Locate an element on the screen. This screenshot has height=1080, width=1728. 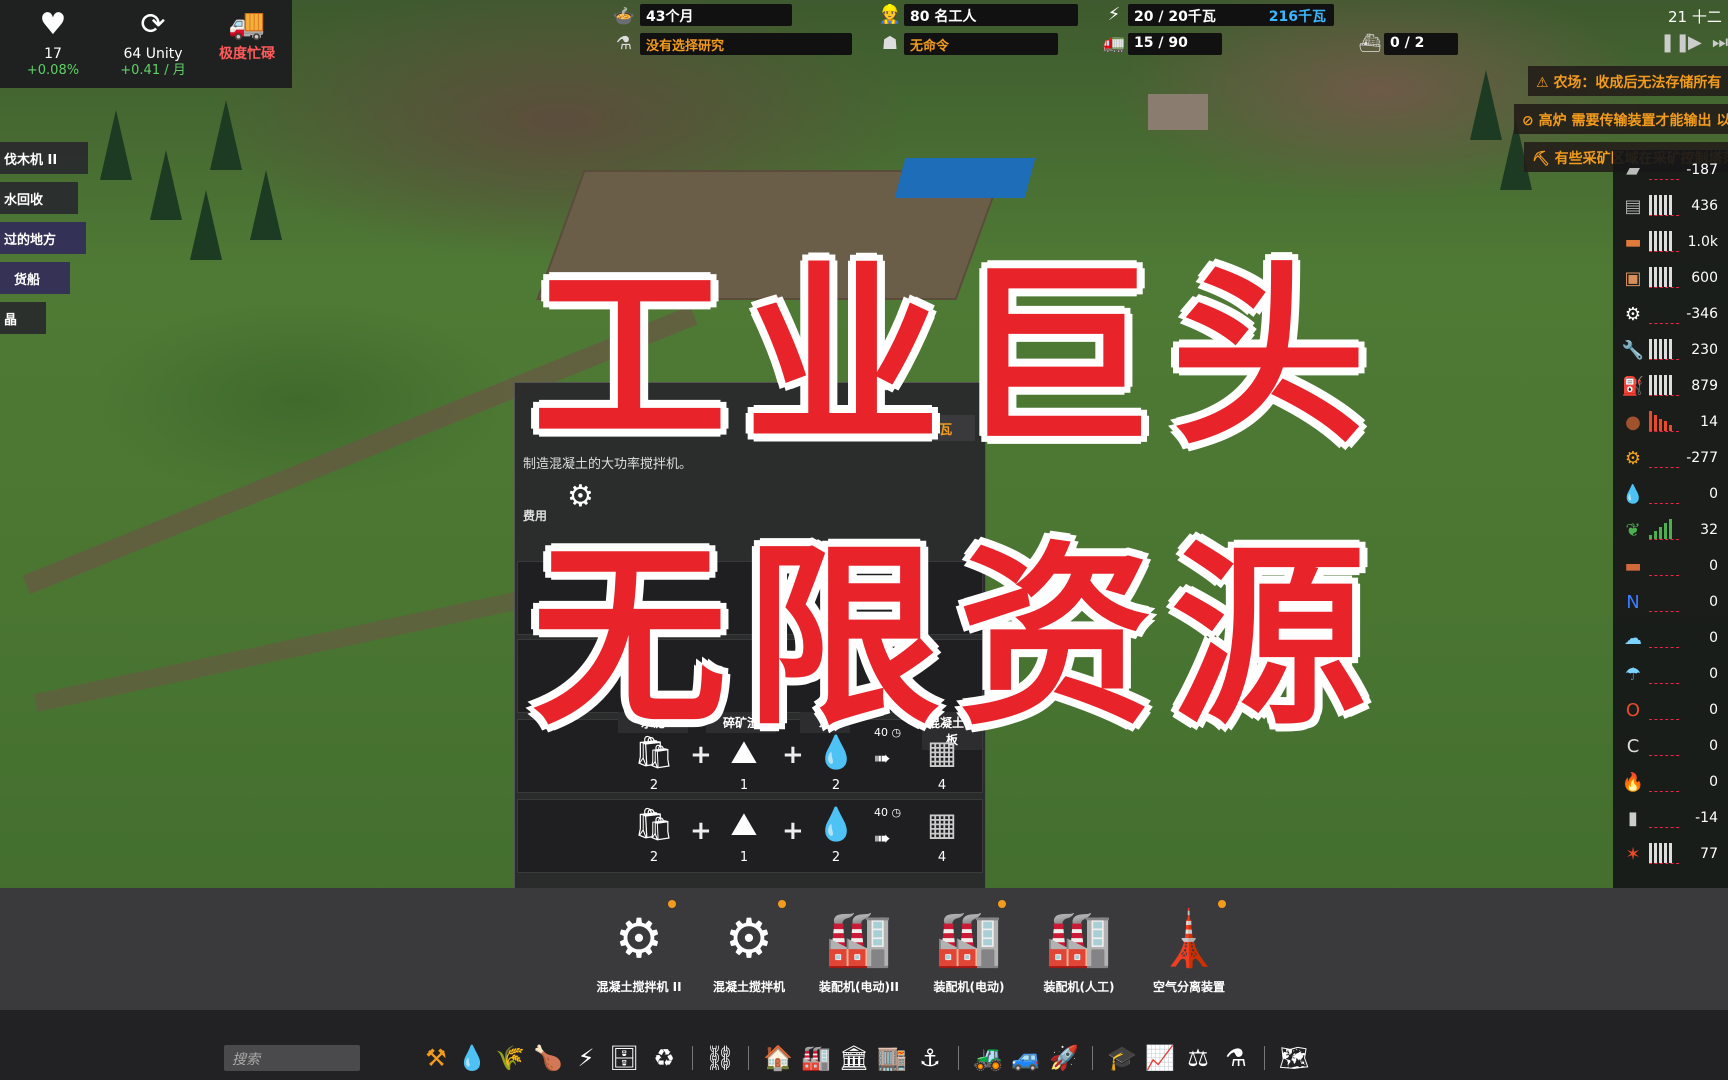
build-item: 🗼 空气分离装置 is located at coordinates (1189, 947).